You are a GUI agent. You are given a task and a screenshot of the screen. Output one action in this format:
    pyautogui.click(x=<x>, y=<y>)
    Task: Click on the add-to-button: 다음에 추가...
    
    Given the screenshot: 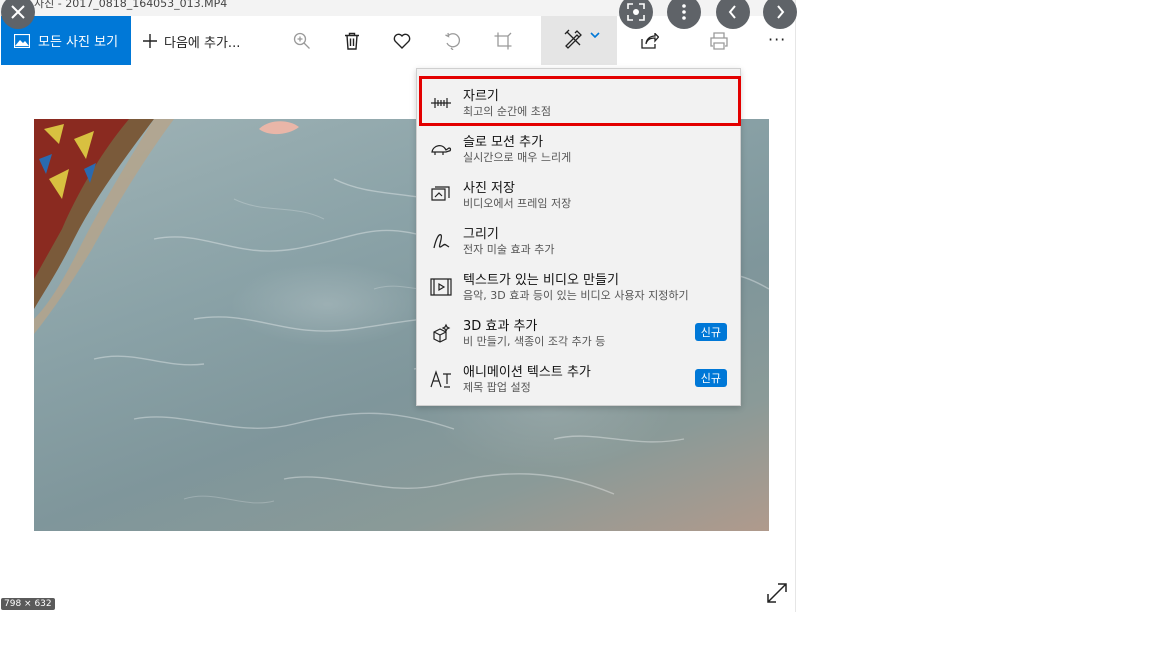 What is the action you would take?
    pyautogui.click(x=191, y=41)
    